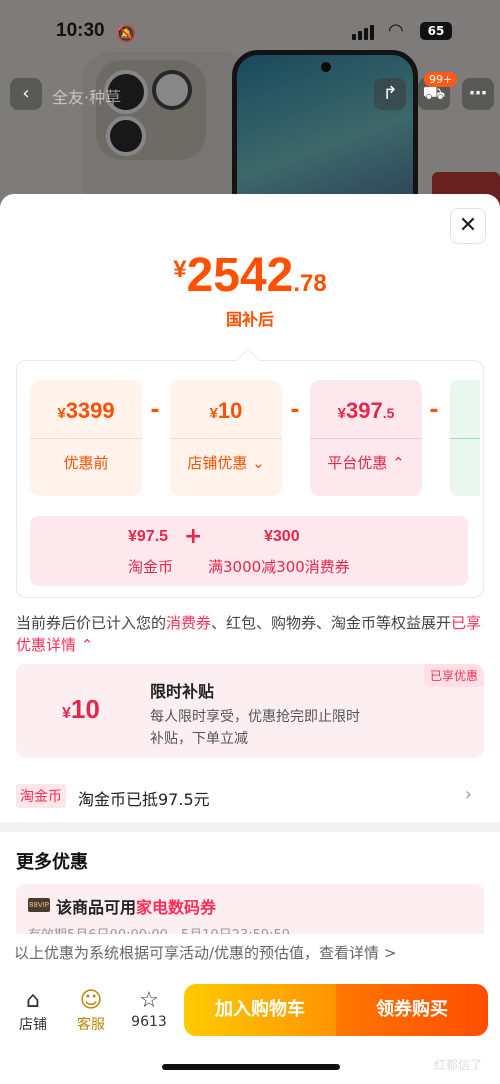 The height and width of the screenshot is (1084, 500). What do you see at coordinates (80, 30) in the screenshot?
I see `status-time: 10:30` at bounding box center [80, 30].